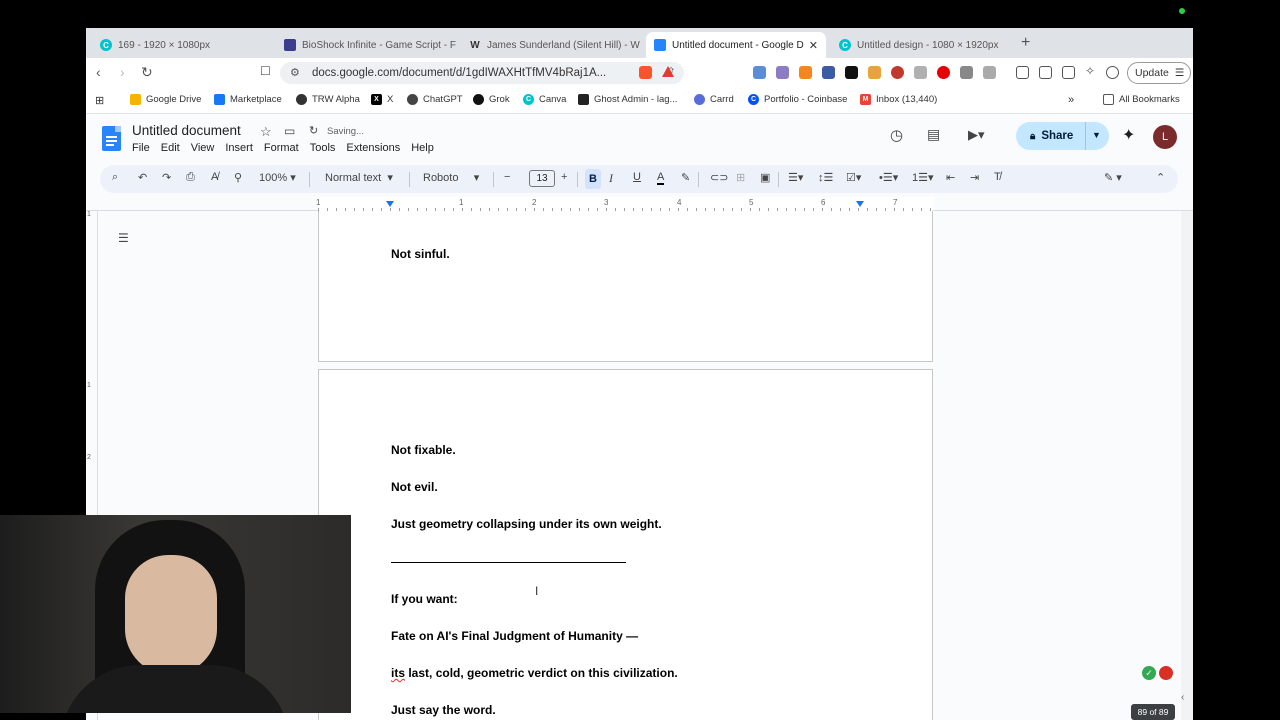  What do you see at coordinates (507, 177) in the screenshot?
I see `decrease-font-size-icon: −` at bounding box center [507, 177].